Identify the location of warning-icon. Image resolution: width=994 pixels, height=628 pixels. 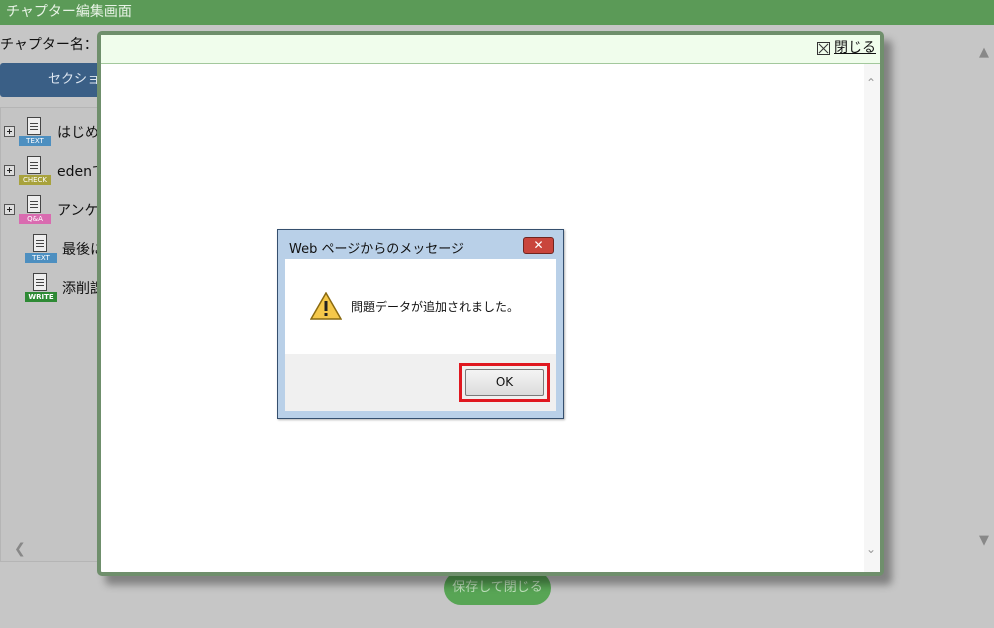
(326, 306).